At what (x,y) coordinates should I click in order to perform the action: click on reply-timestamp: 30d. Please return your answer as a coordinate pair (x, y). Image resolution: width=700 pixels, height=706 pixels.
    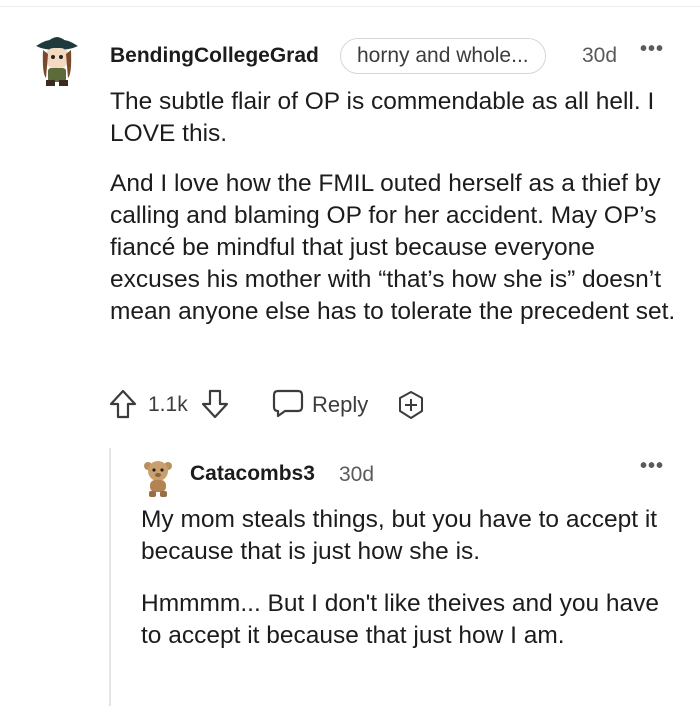
    Looking at the image, I should click on (356, 475).